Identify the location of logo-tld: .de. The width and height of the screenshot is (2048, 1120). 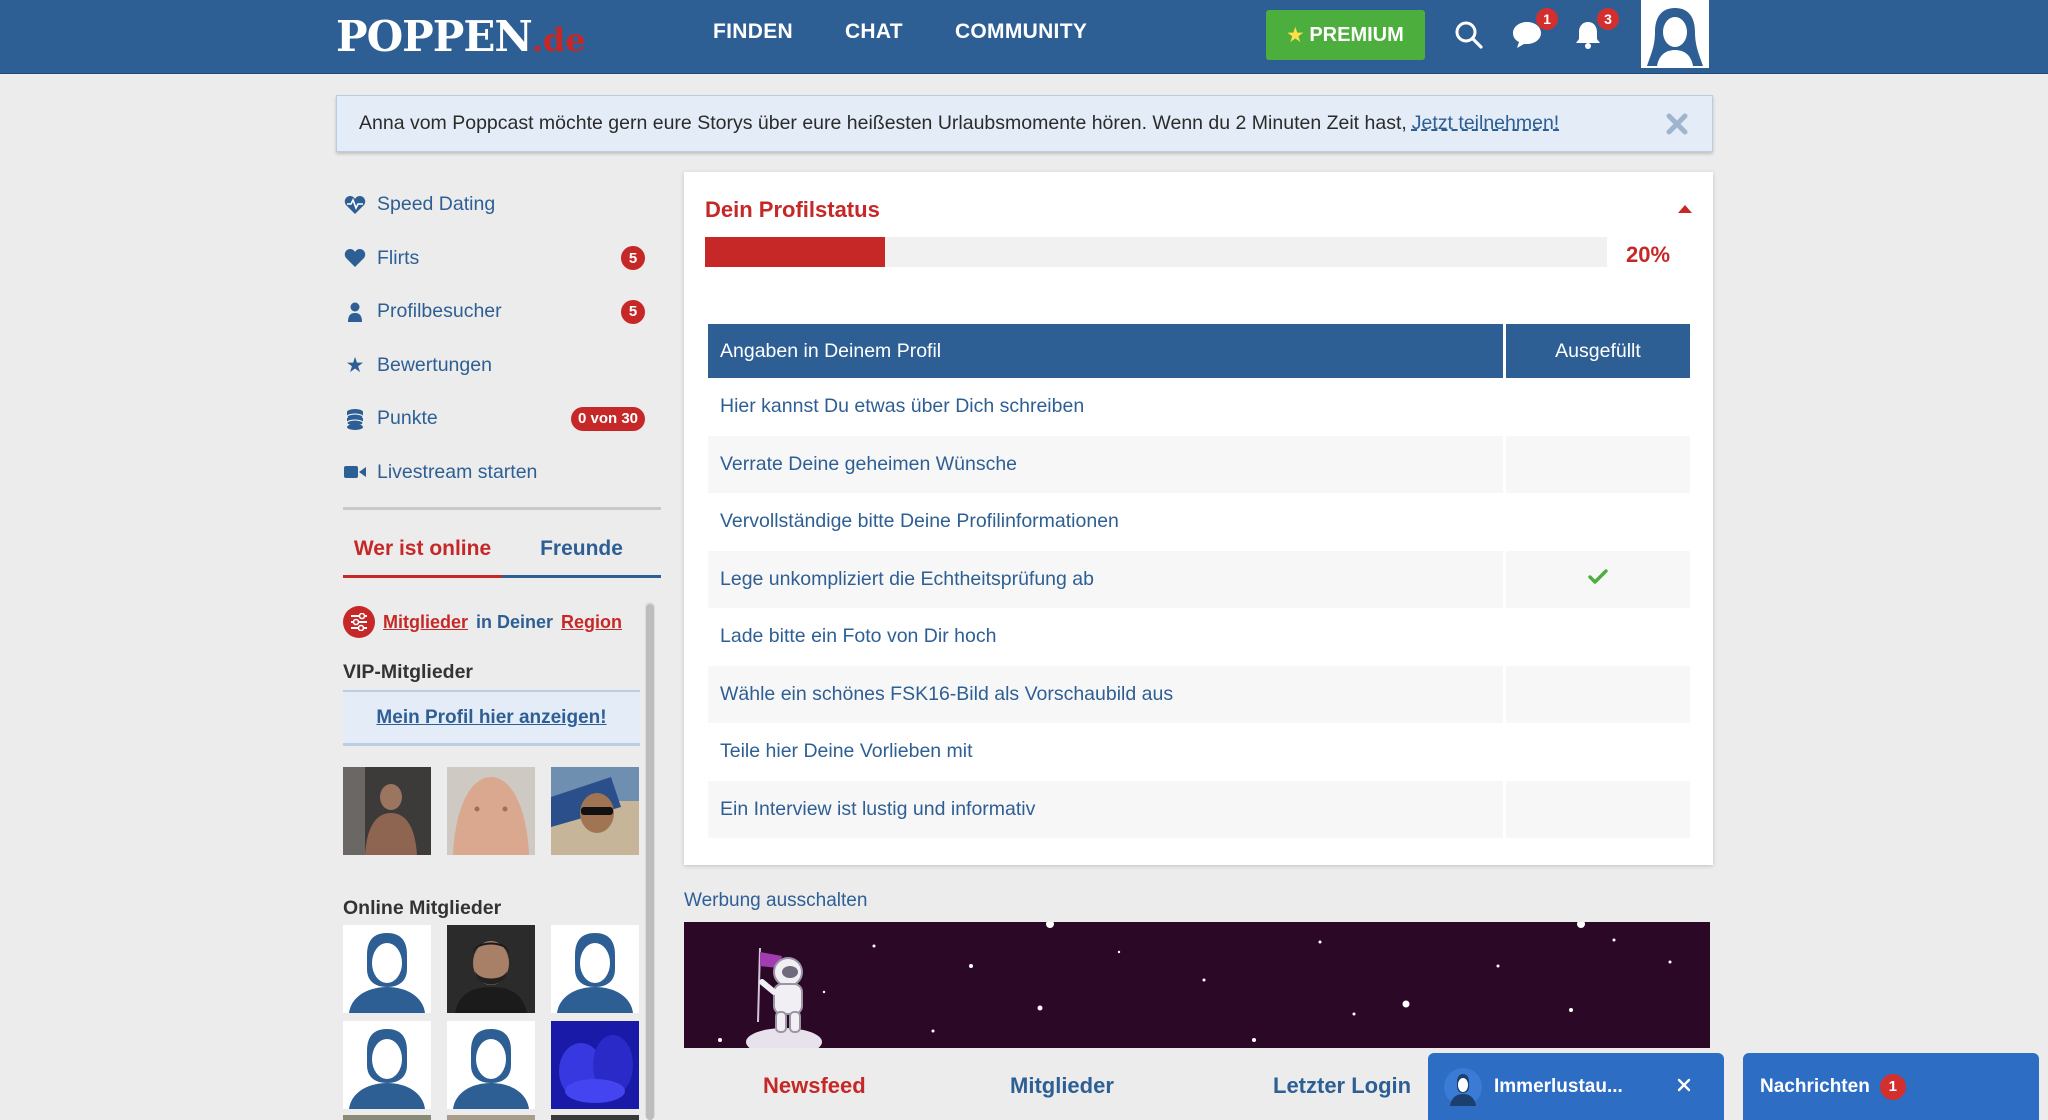
(558, 40).